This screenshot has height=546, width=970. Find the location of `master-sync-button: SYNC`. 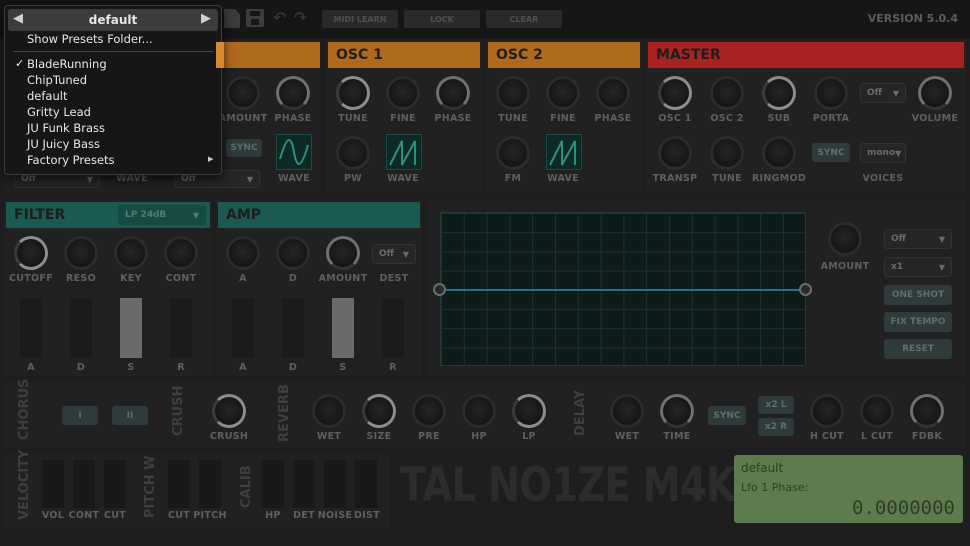

master-sync-button: SYNC is located at coordinates (831, 152).